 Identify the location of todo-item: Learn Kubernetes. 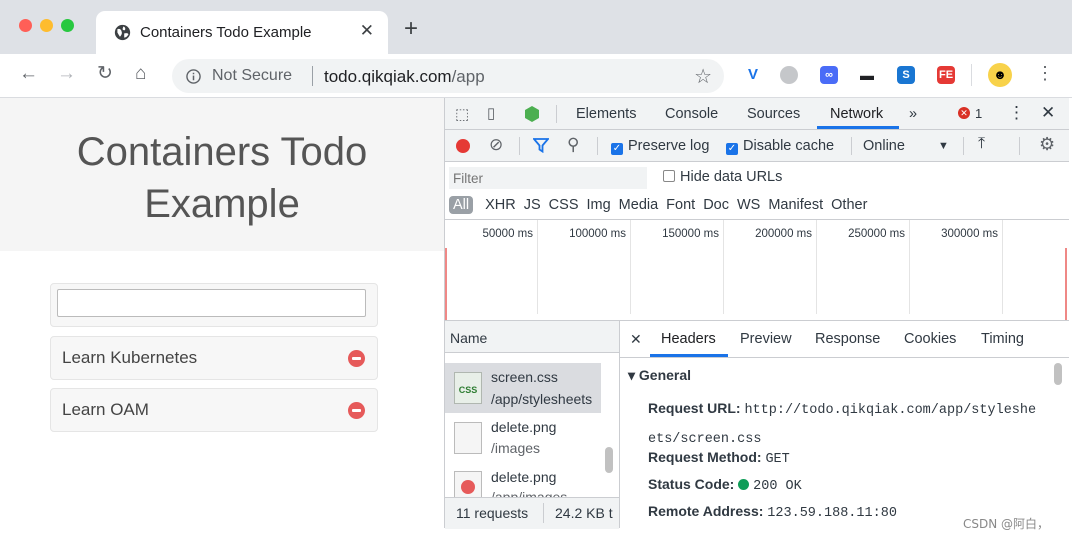
(214, 358).